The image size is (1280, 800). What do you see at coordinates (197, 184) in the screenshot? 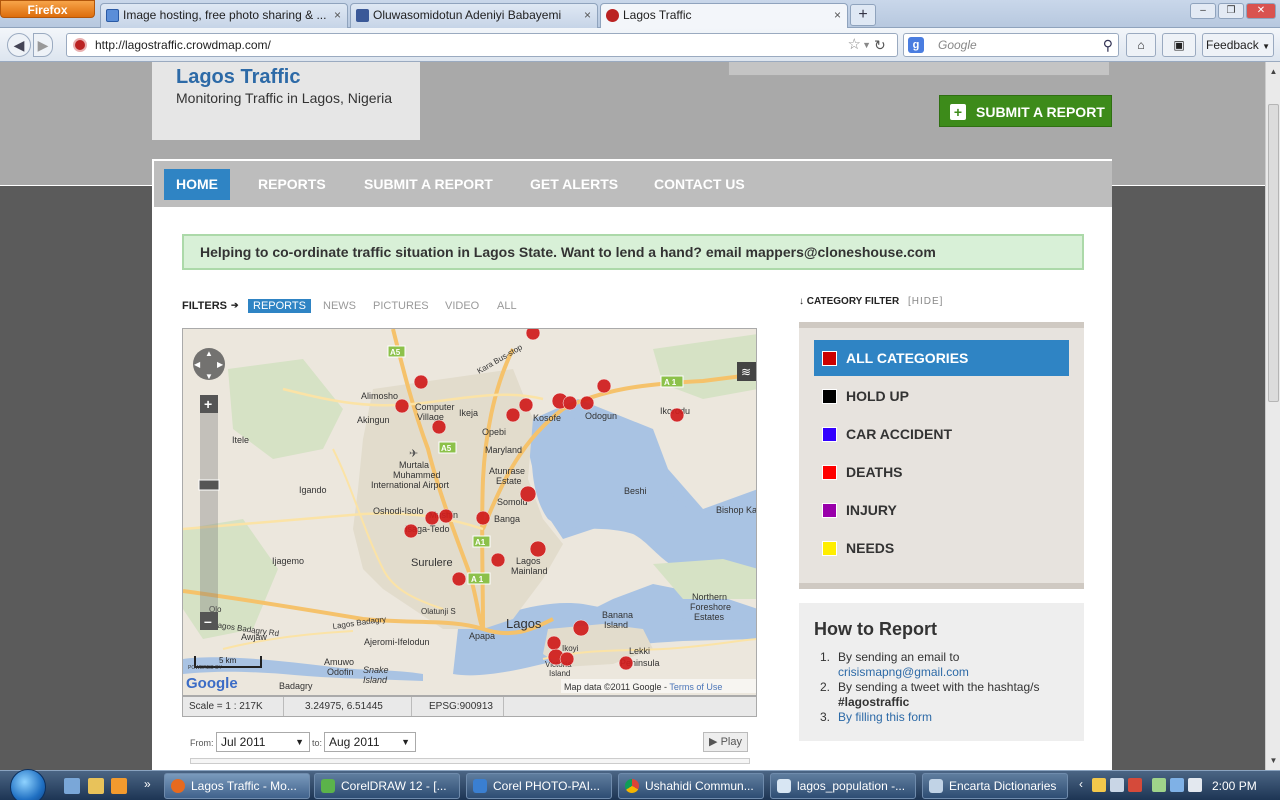
I see `nav-home: HOME` at bounding box center [197, 184].